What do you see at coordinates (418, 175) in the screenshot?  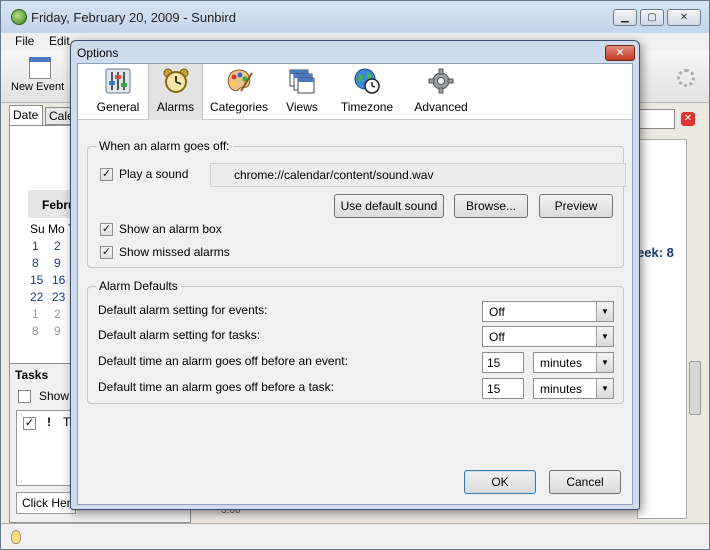 I see `sound-path-field: chrome://calendar/content/sound.wav` at bounding box center [418, 175].